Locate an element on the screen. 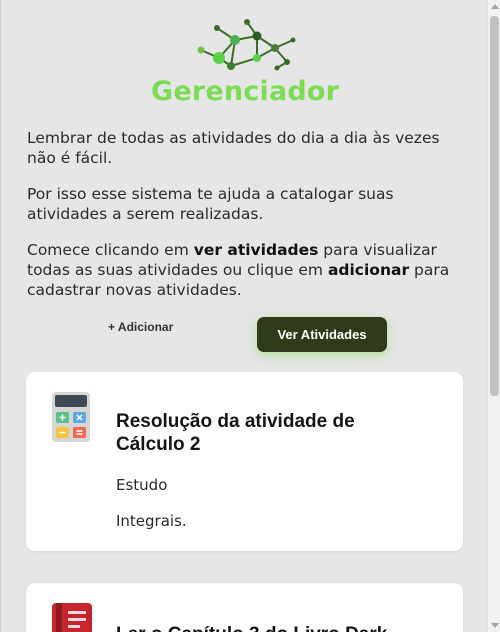  activity-title: Ler o Capítulo 3 do Livro Dark is located at coordinates (286, 627).